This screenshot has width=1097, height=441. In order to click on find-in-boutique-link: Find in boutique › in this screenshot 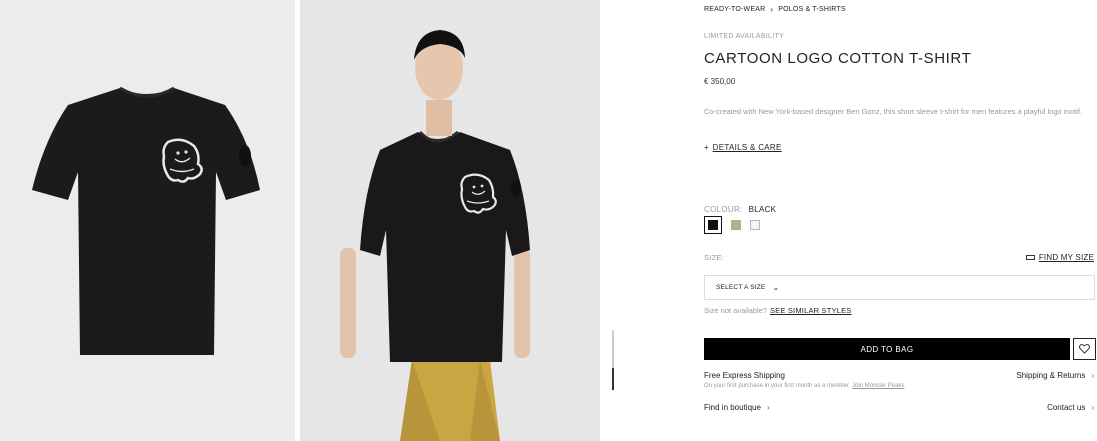, I will do `click(737, 407)`.